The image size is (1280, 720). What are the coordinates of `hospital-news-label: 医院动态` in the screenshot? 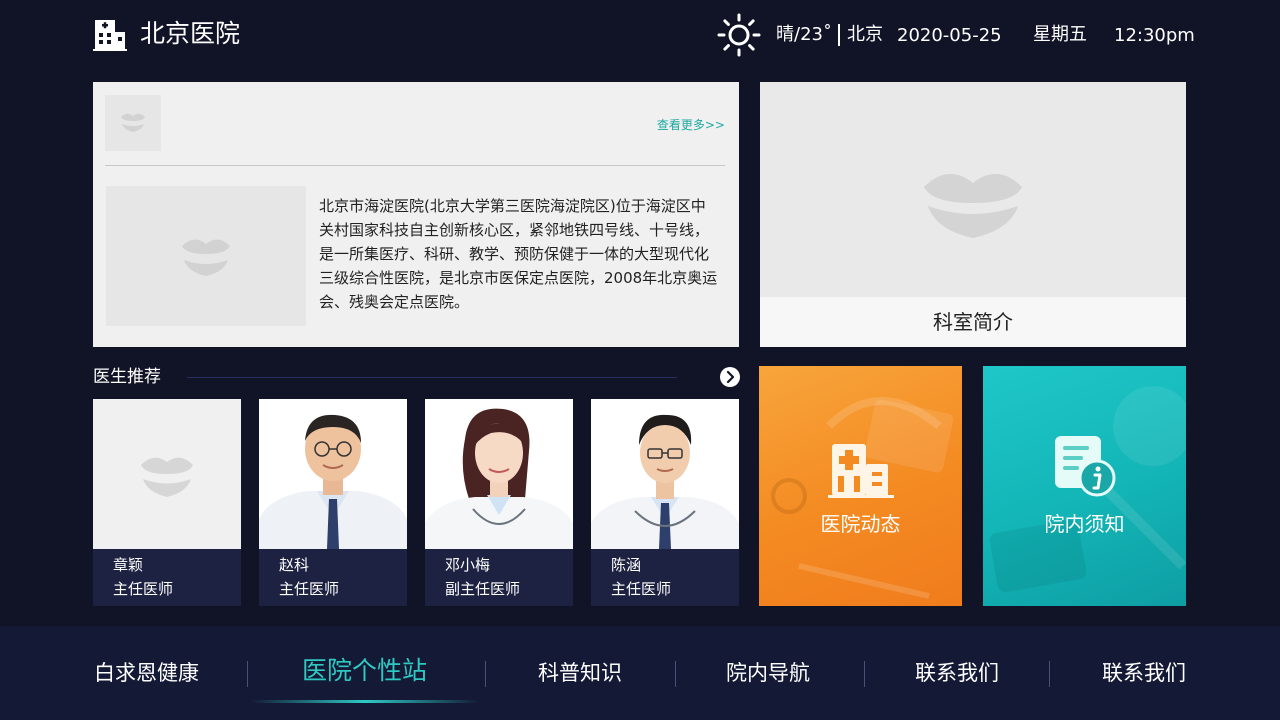 It's located at (860, 524).